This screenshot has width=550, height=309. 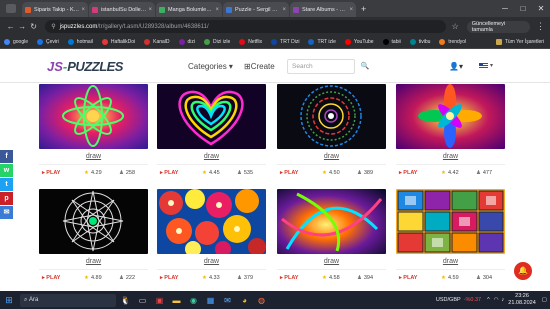 What do you see at coordinates (456, 66) in the screenshot?
I see `user-menu-icon: 👤▾` at bounding box center [456, 66].